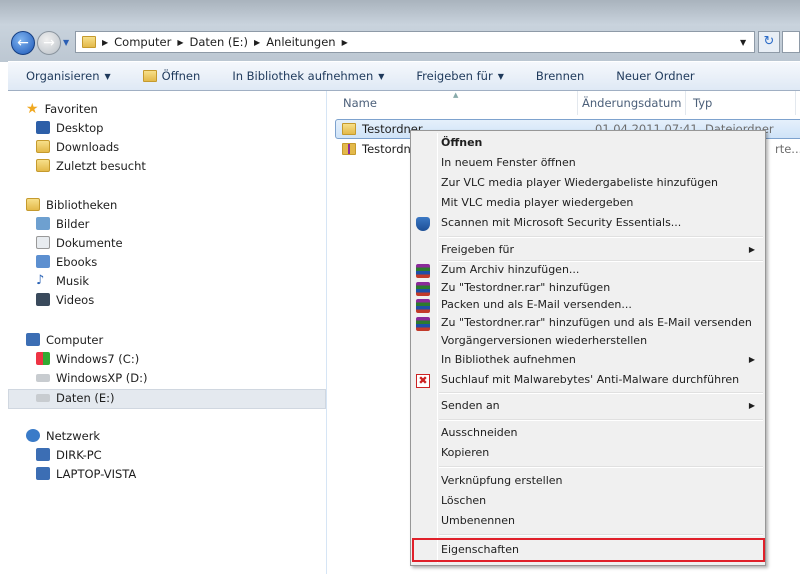 The width and height of the screenshot is (800, 574). What do you see at coordinates (702, 103) in the screenshot?
I see `column-header-type: Typ` at bounding box center [702, 103].